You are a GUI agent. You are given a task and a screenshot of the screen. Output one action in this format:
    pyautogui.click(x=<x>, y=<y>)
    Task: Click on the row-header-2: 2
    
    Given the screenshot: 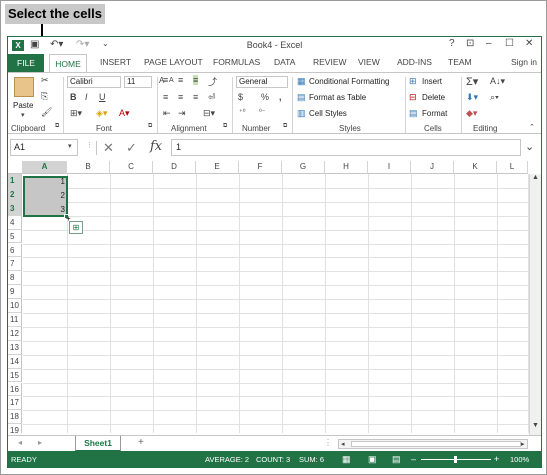 What is the action you would take?
    pyautogui.click(x=15, y=194)
    